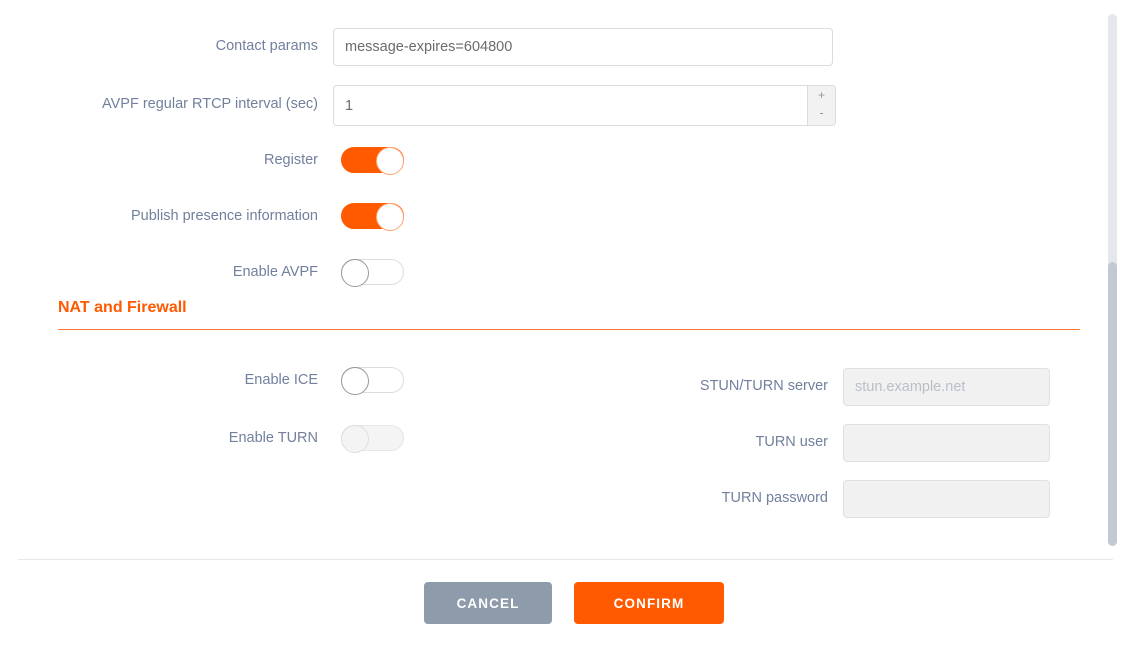 The width and height of the screenshot is (1125, 668). I want to click on contact-params-label: Contact params, so click(266, 46).